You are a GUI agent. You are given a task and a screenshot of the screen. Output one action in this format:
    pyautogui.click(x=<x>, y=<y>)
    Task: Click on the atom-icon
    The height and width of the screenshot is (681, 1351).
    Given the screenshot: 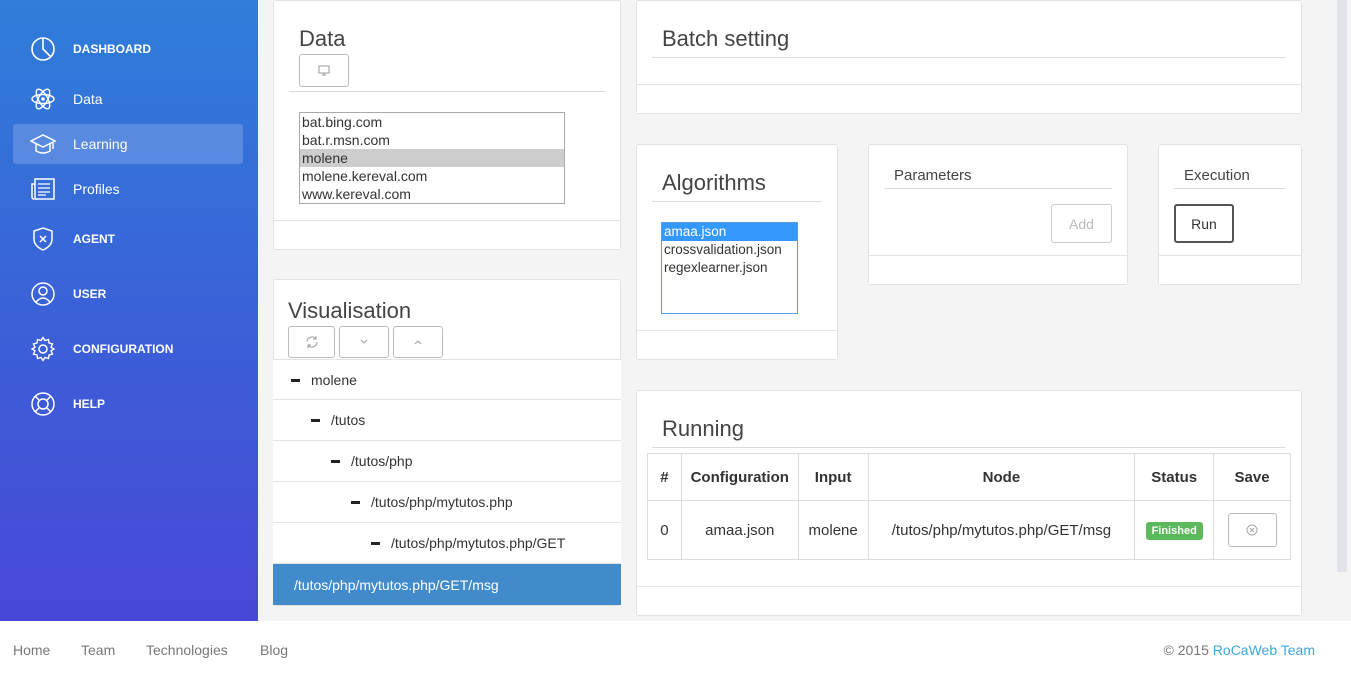 What is the action you would take?
    pyautogui.click(x=43, y=99)
    